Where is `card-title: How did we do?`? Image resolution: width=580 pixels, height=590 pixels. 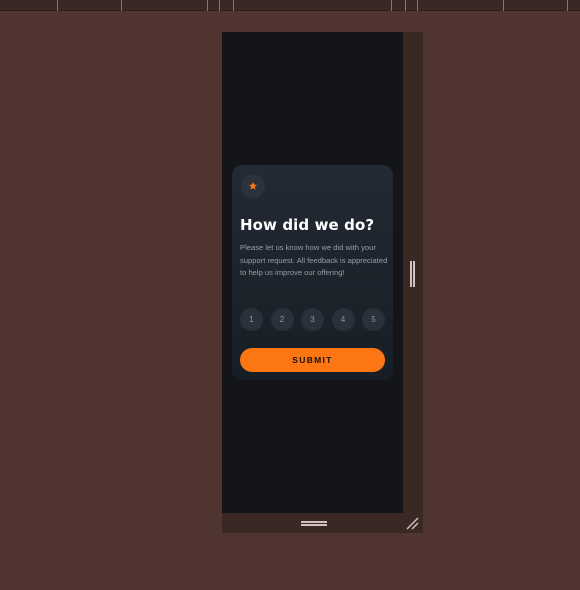 card-title: How did we do? is located at coordinates (307, 225).